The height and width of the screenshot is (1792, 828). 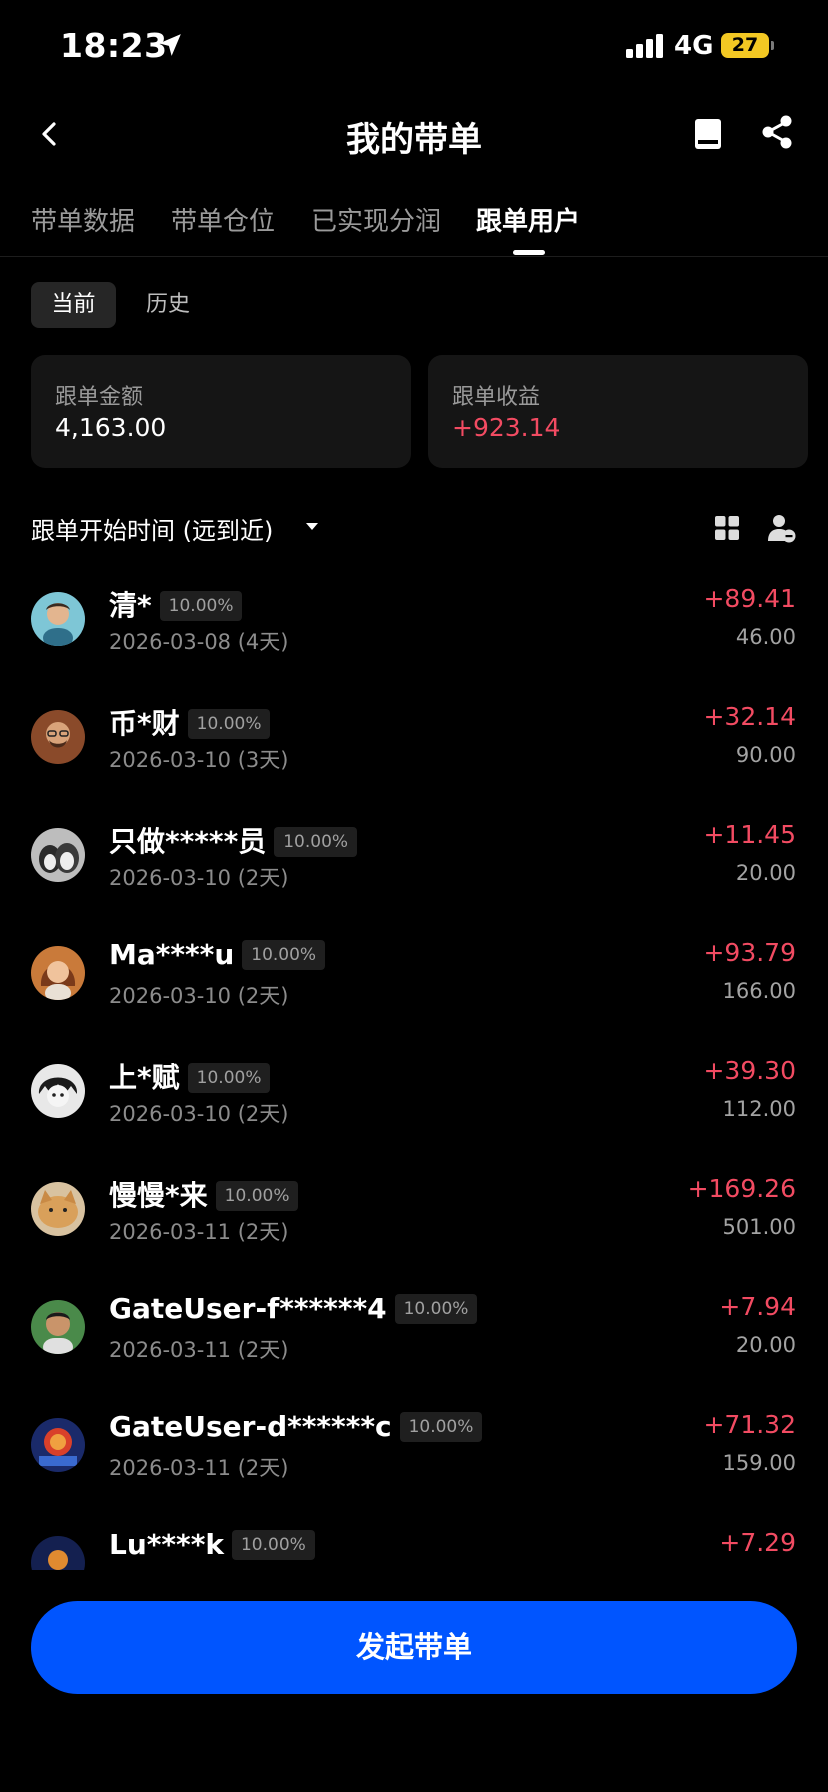 What do you see at coordinates (376, 219) in the screenshot?
I see `tab-realized-profit-share: 已实现分润` at bounding box center [376, 219].